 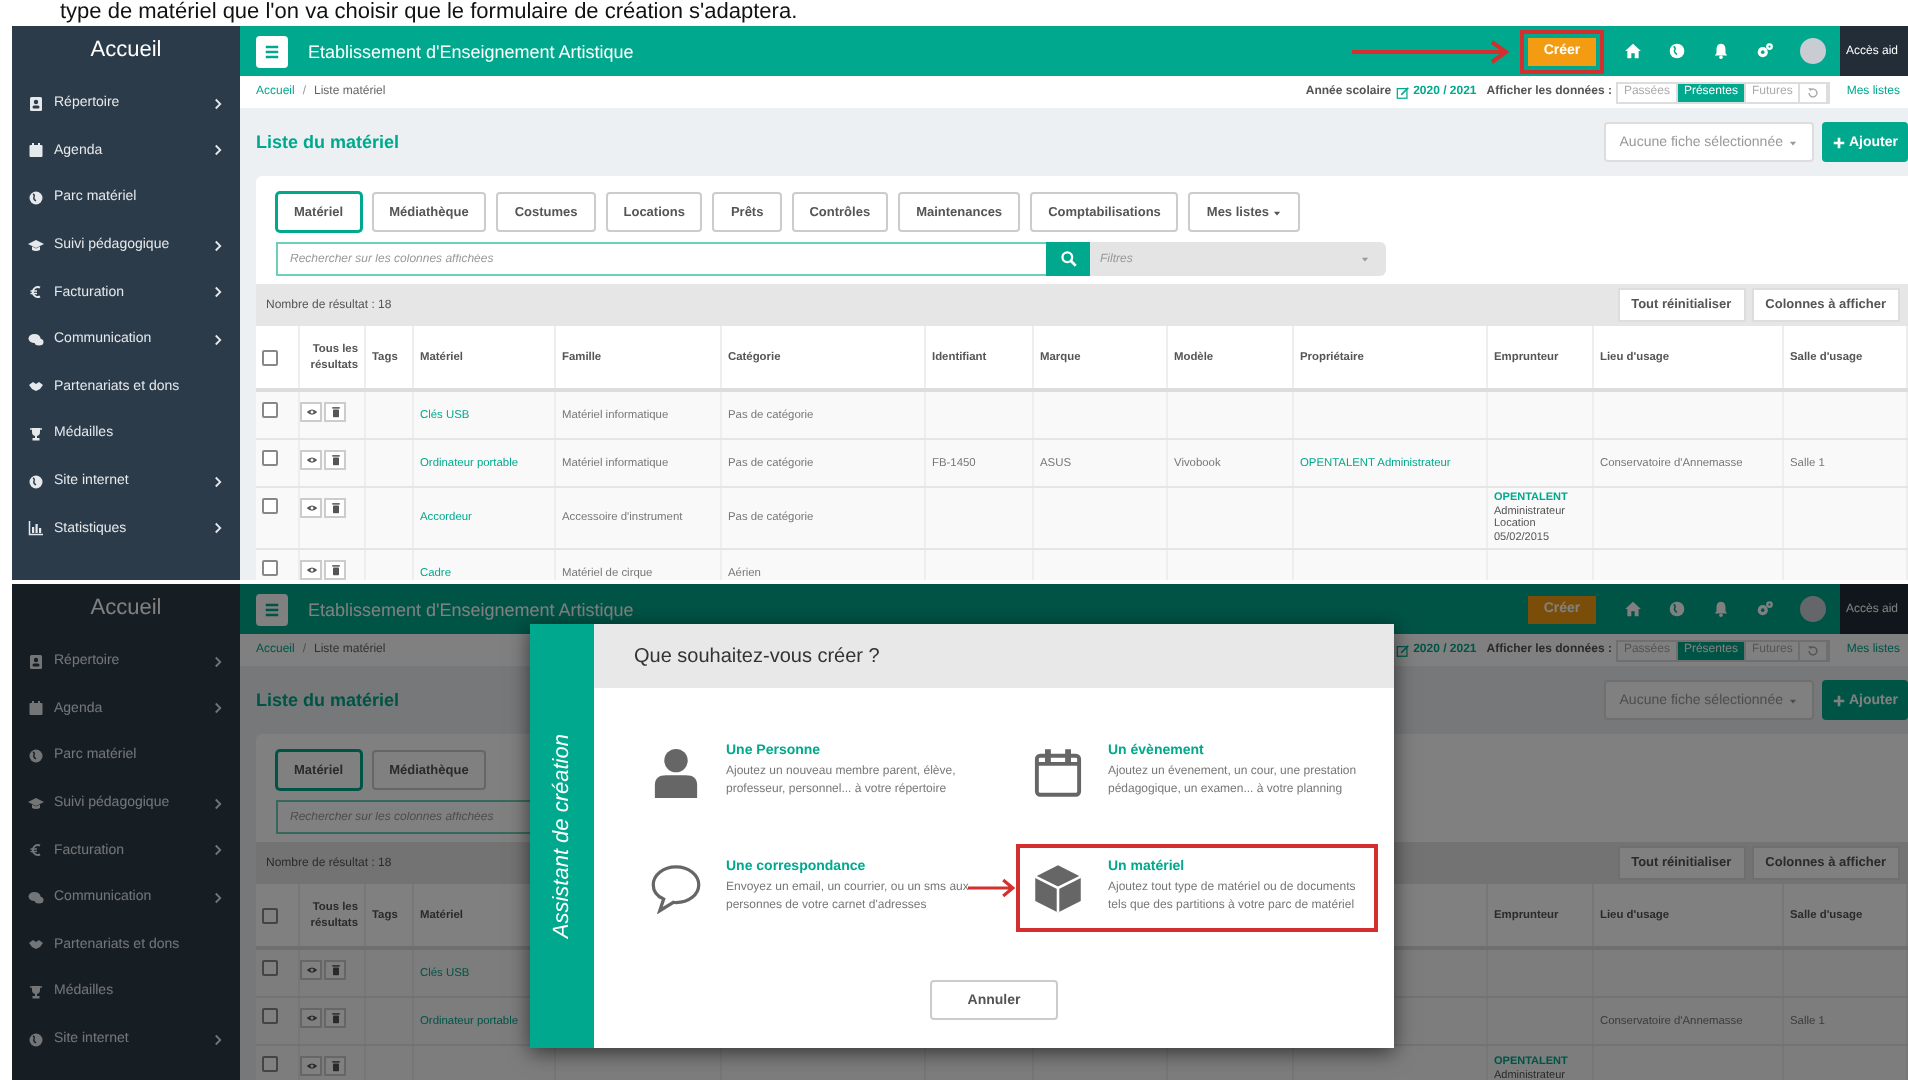 What do you see at coordinates (36, 528) in the screenshot?
I see `bar-chart-icon` at bounding box center [36, 528].